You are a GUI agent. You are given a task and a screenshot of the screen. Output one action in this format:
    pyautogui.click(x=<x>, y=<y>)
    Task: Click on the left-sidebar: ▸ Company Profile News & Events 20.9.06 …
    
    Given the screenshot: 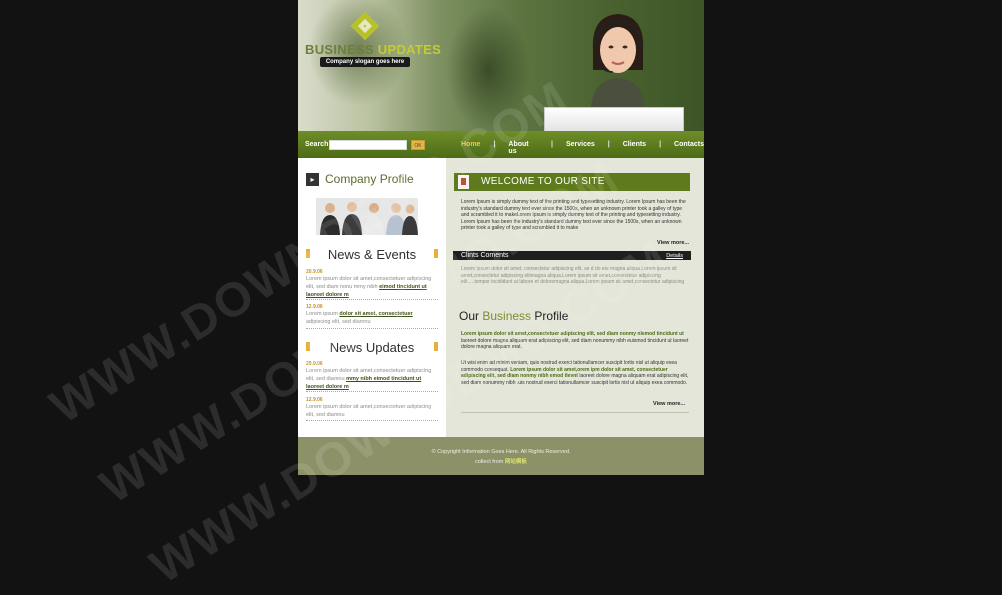 What is the action you would take?
    pyautogui.click(x=372, y=297)
    